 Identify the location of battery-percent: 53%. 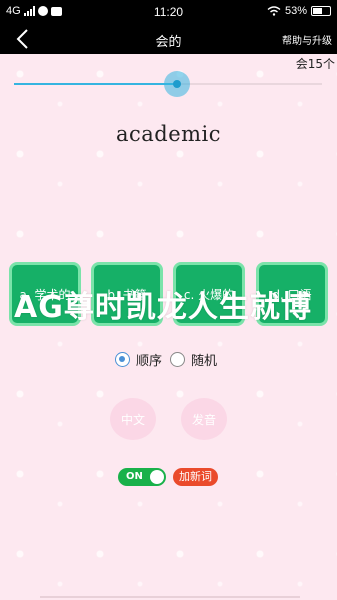
(295, 11).